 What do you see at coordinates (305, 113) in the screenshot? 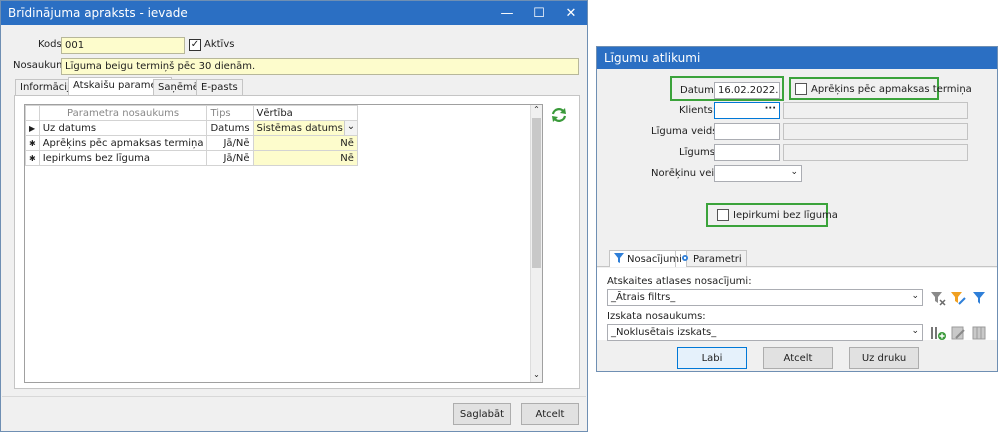
I see `header-vertiba: Vērtība` at bounding box center [305, 113].